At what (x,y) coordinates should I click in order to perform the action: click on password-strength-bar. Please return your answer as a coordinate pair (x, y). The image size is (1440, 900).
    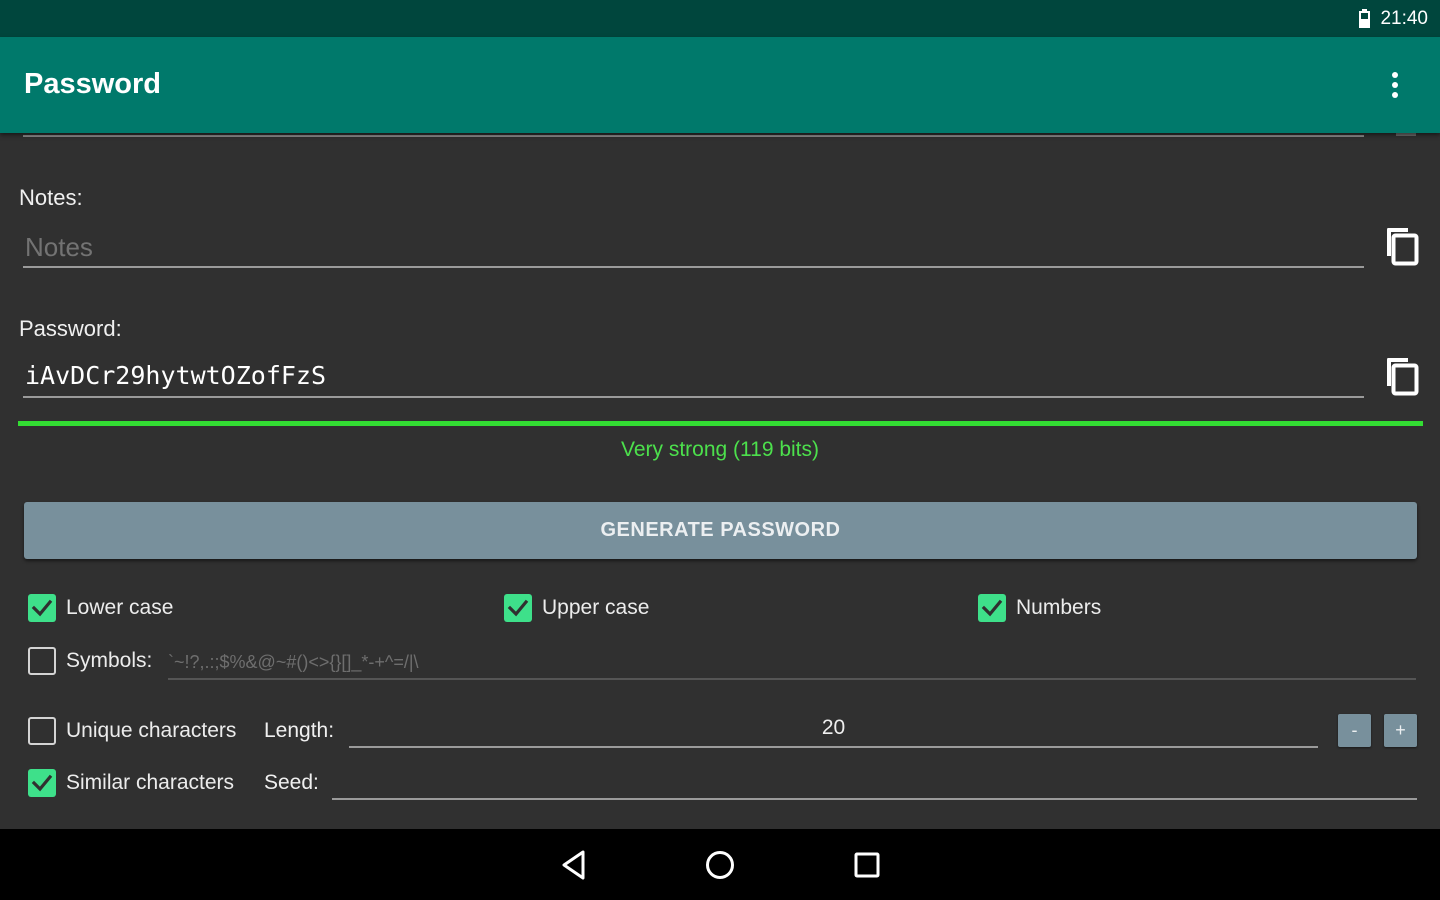
    Looking at the image, I should click on (720, 423).